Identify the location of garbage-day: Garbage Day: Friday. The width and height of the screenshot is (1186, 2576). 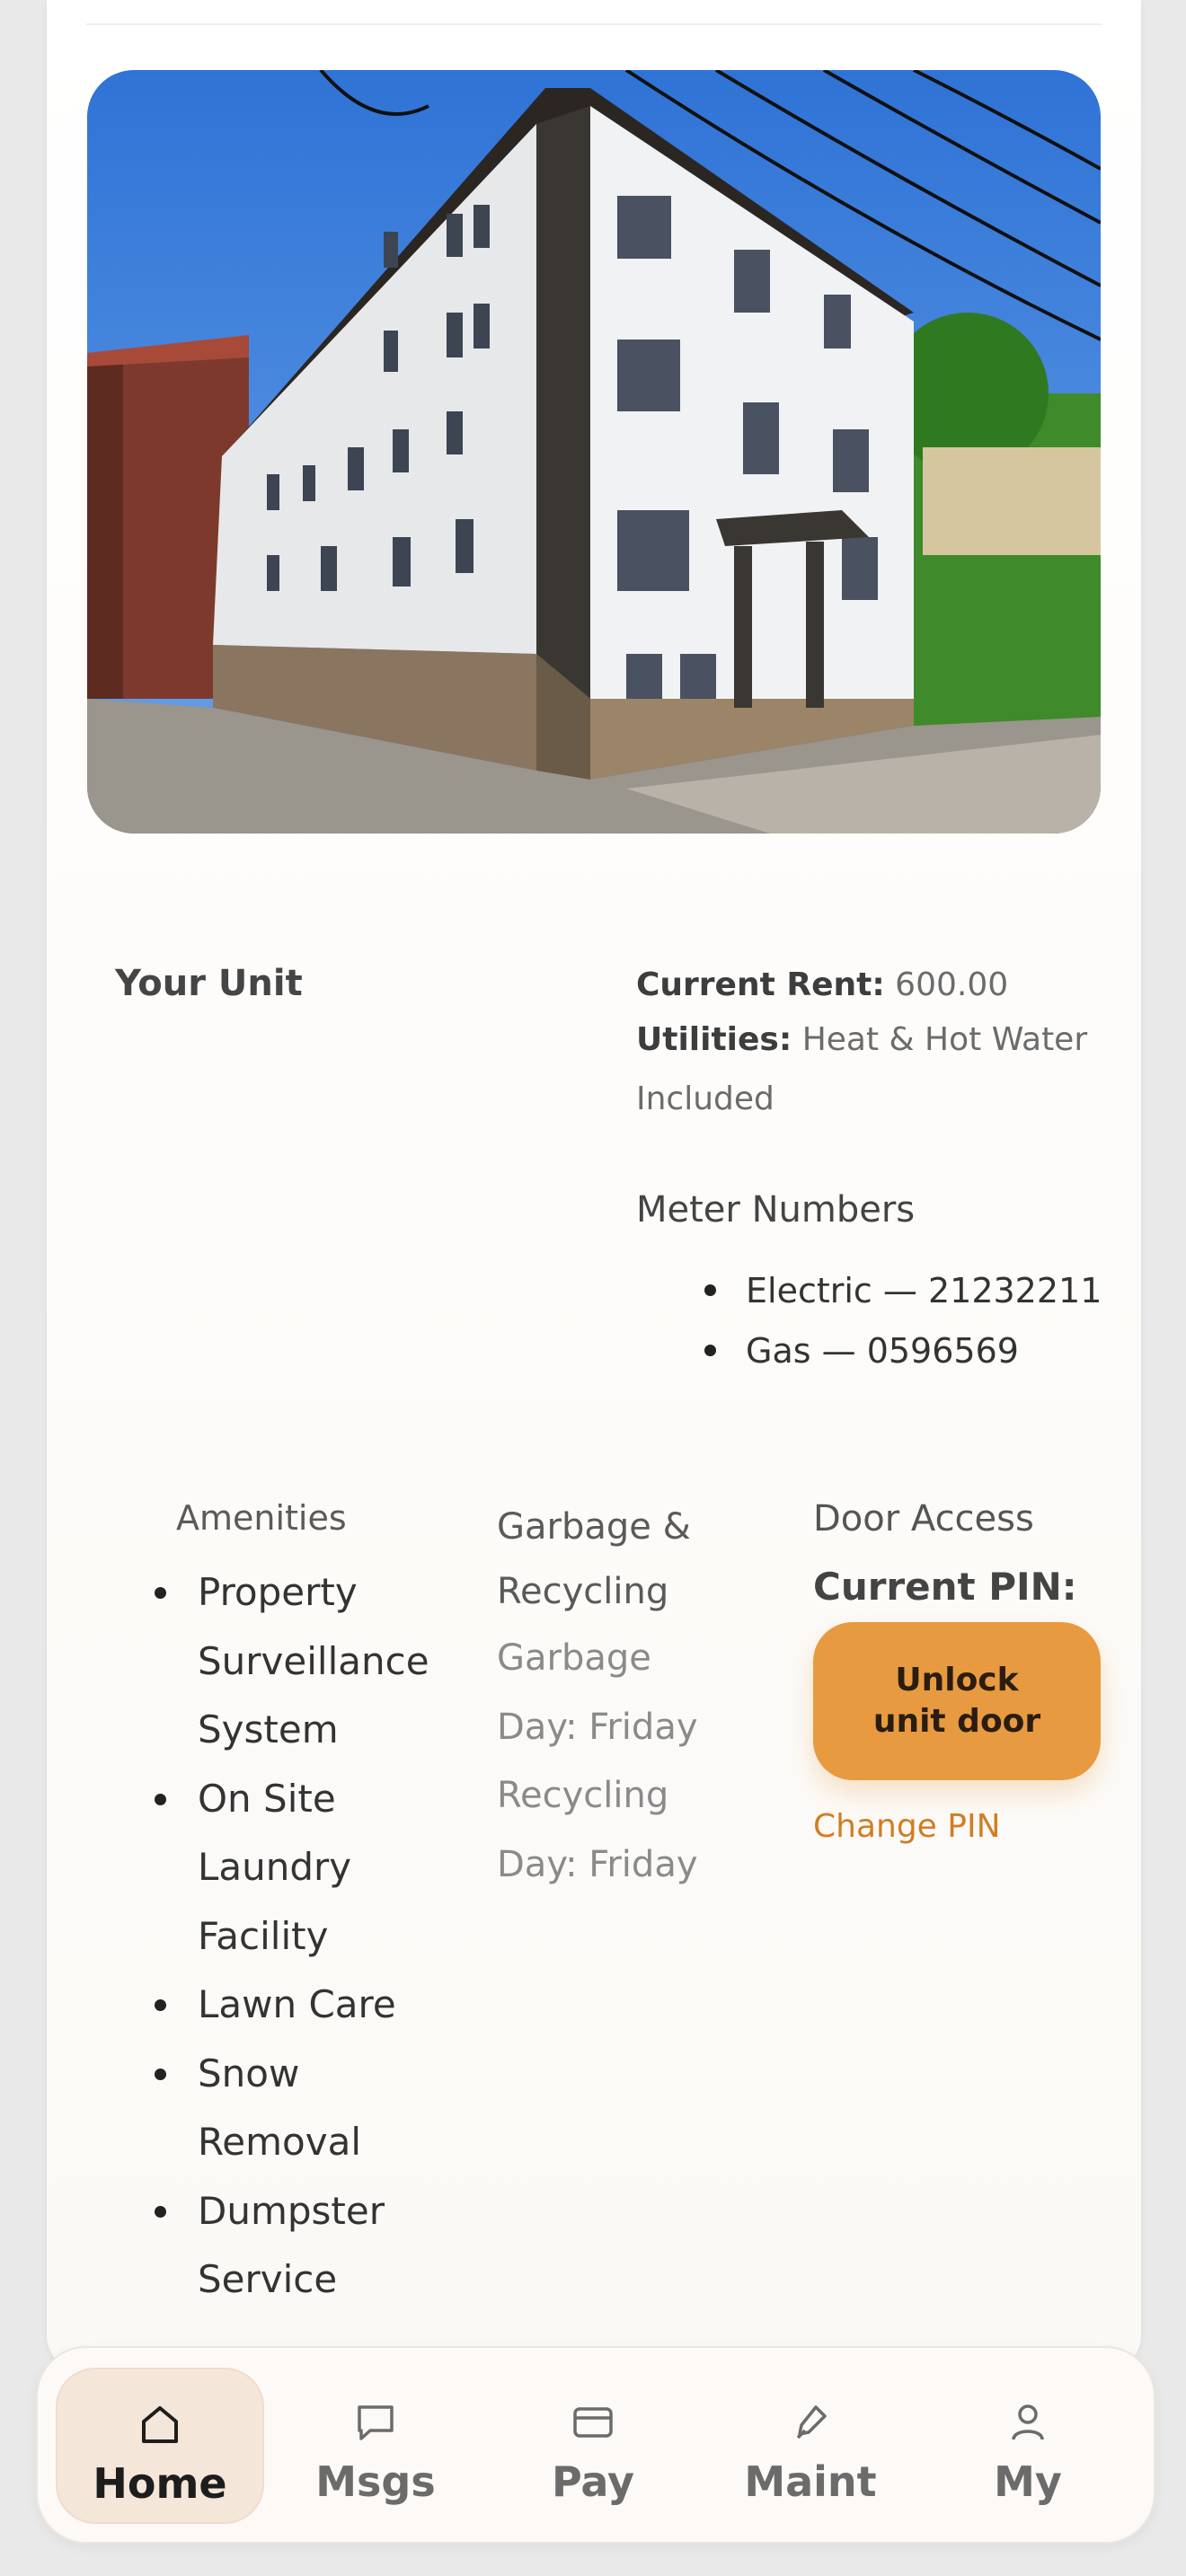
(597, 1692).